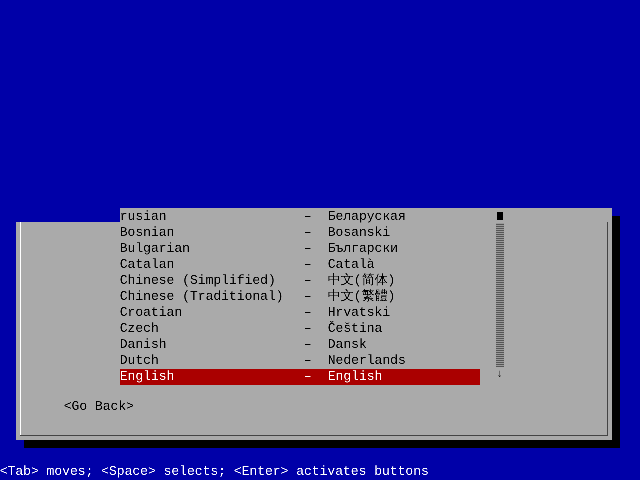  Describe the element at coordinates (300, 313) in the screenshot. I see `language-list-item: Croatian – Hrvatski` at that location.